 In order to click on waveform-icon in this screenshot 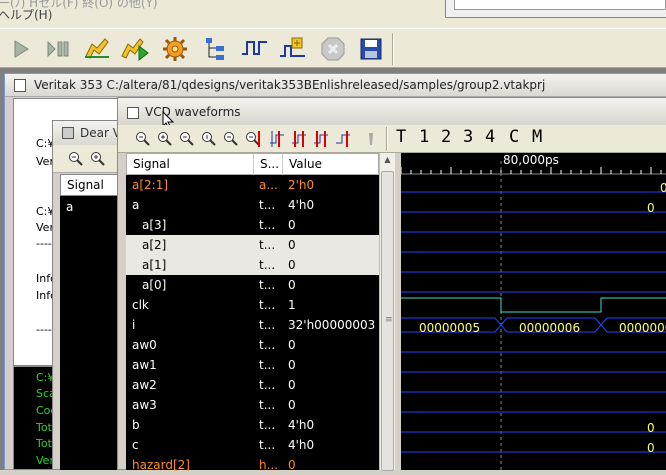, I will do `click(255, 49)`.